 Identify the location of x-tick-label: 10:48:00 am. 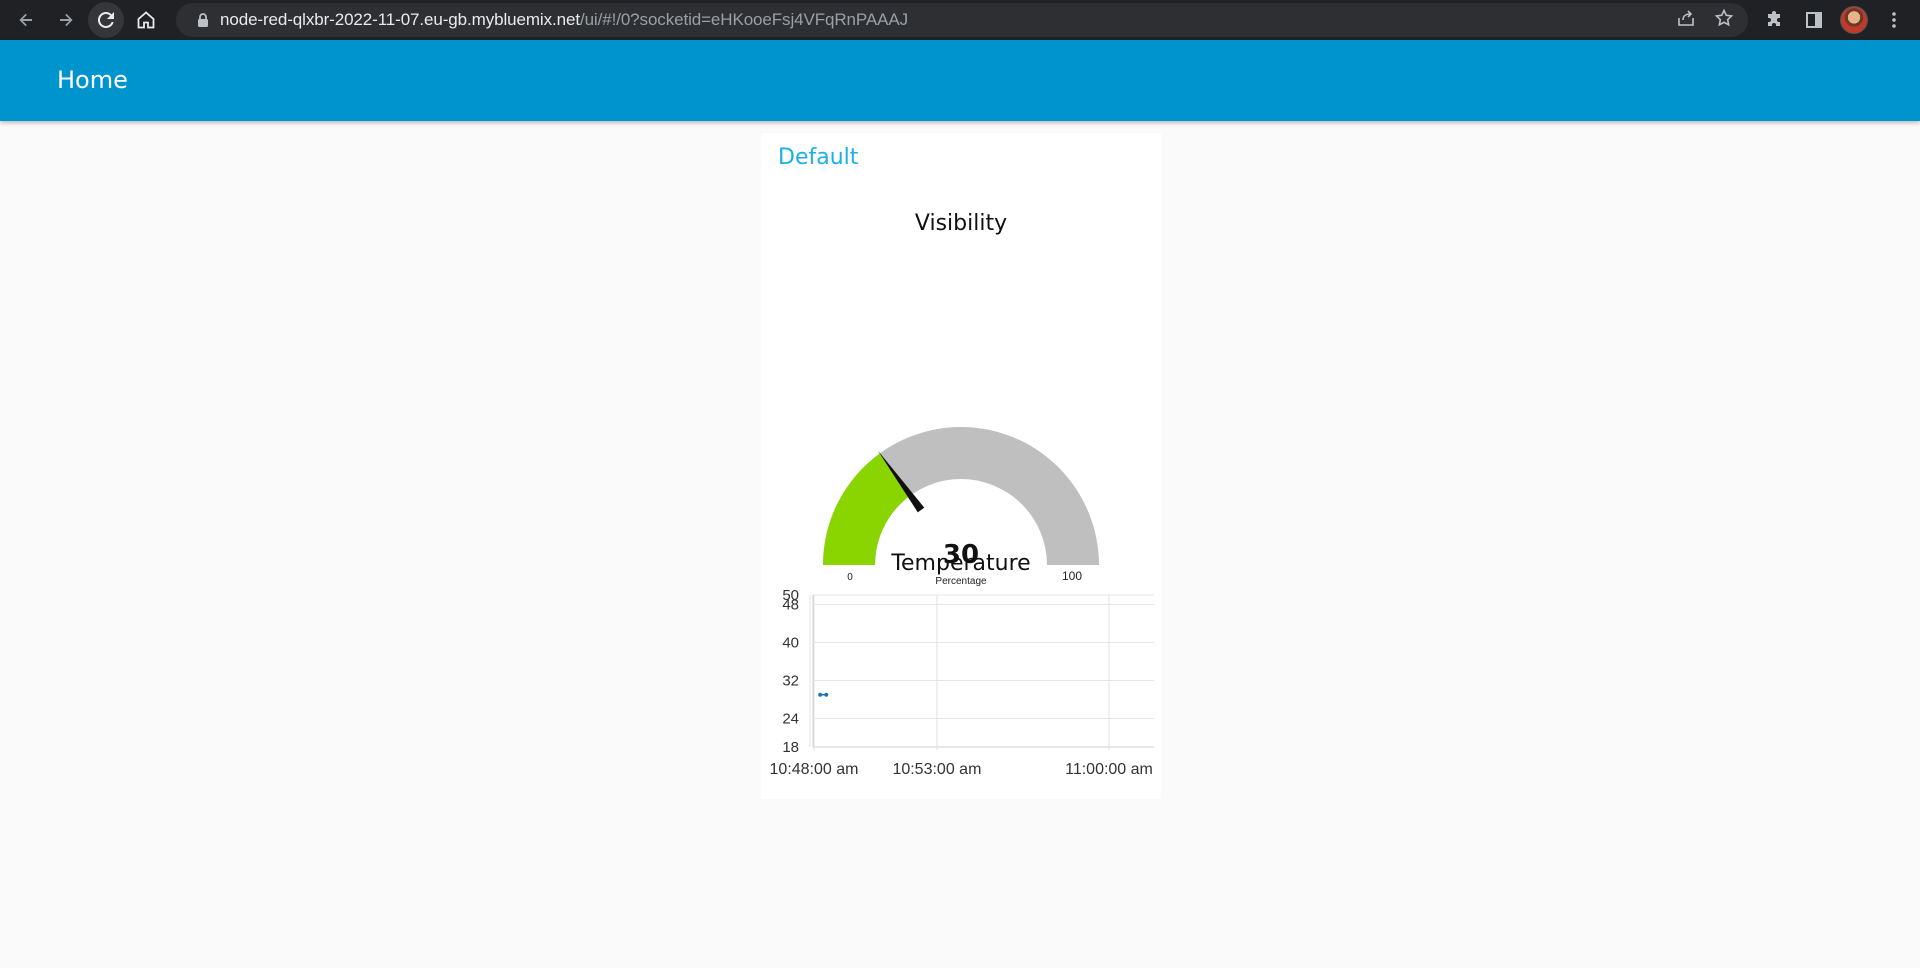
(814, 769).